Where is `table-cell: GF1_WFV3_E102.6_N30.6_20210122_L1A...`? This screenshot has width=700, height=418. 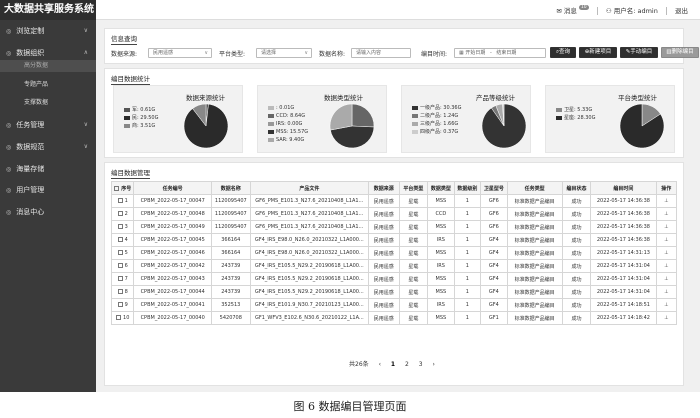 table-cell: GF1_WFV3_E102.6_N30.6_20210122_L1A... is located at coordinates (309, 318).